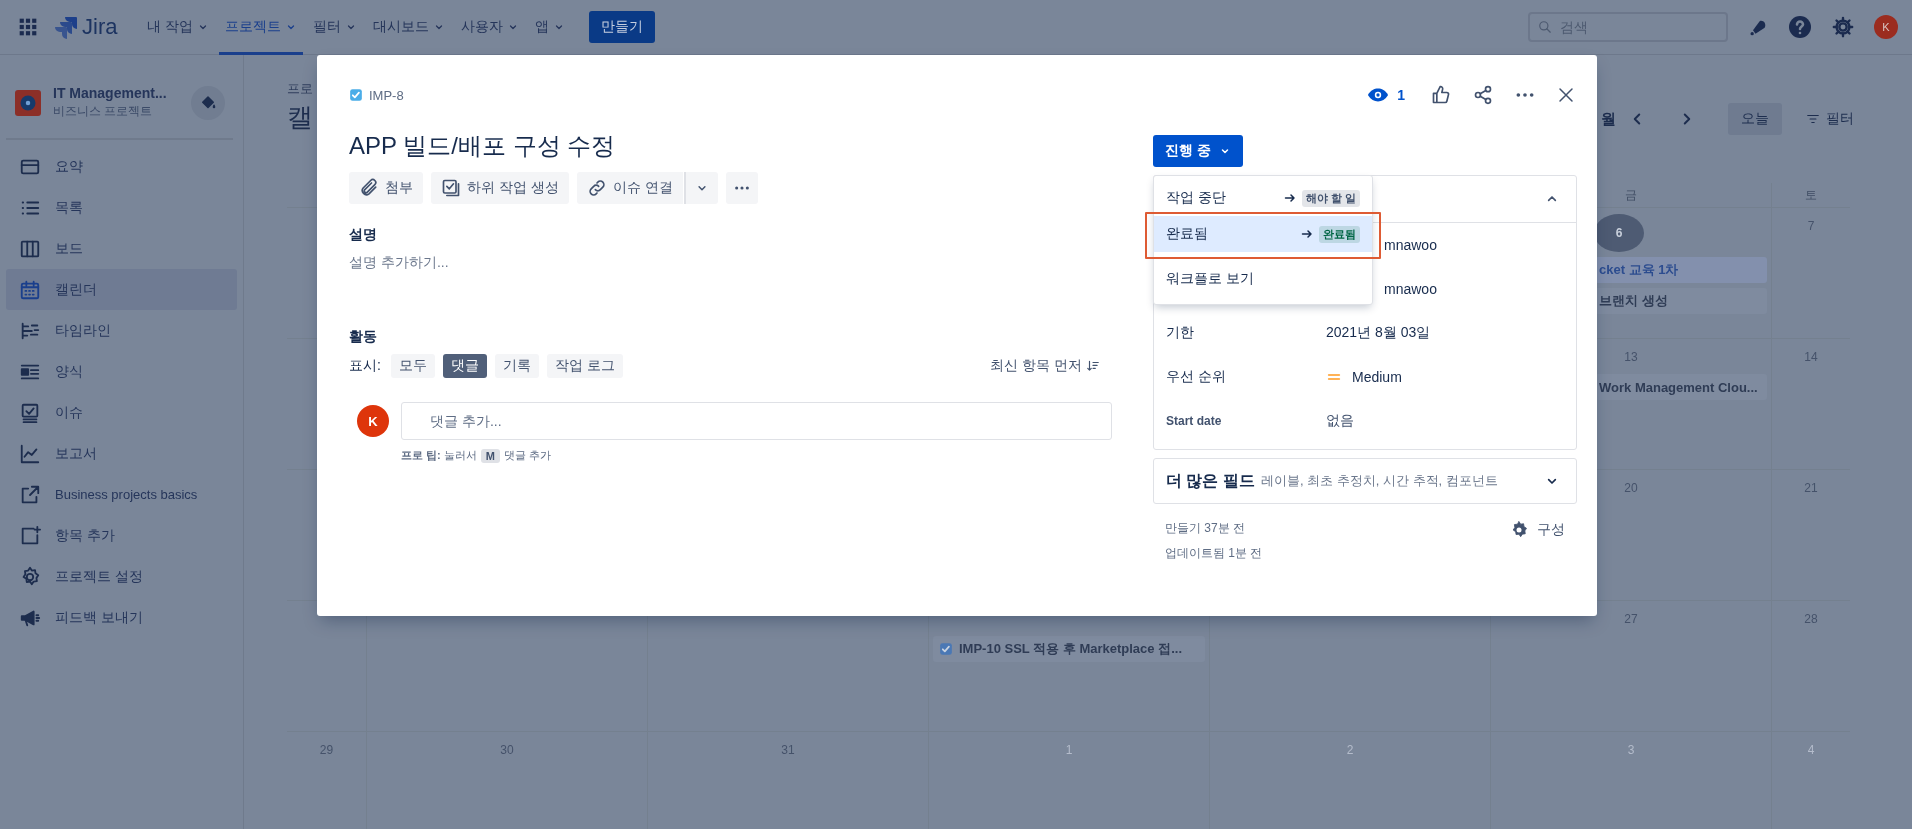 This screenshot has height=829, width=1912. I want to click on thumbs-up-icon, so click(1441, 95).